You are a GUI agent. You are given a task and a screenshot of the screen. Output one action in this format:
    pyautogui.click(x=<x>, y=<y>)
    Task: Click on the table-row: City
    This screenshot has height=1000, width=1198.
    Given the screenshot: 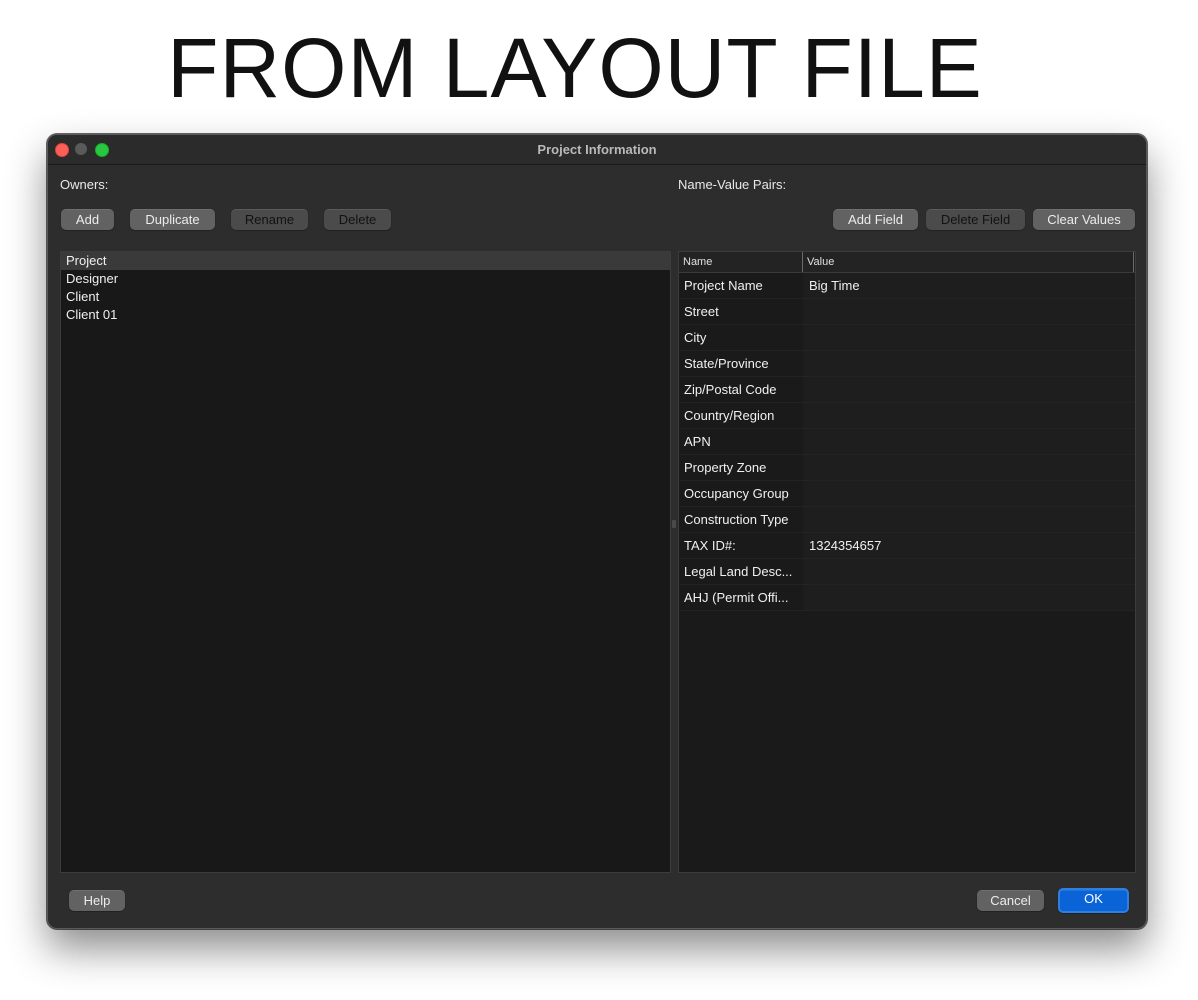 What is the action you would take?
    pyautogui.click(x=907, y=338)
    